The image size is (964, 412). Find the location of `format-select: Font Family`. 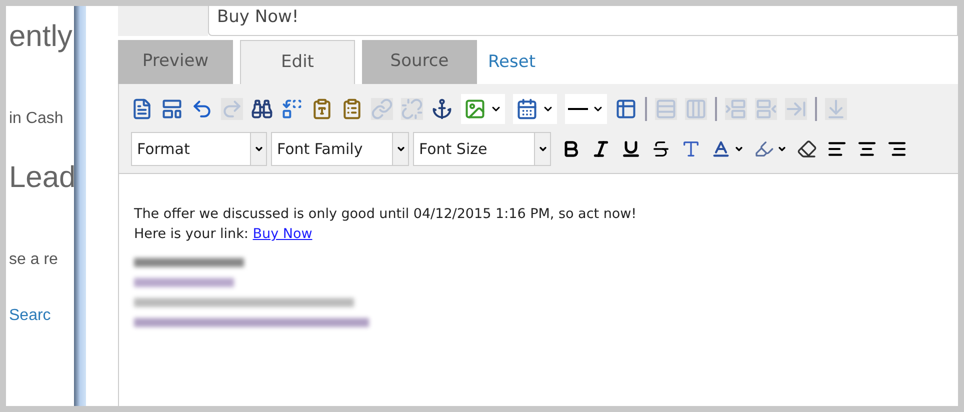

format-select: Font Family is located at coordinates (340, 149).